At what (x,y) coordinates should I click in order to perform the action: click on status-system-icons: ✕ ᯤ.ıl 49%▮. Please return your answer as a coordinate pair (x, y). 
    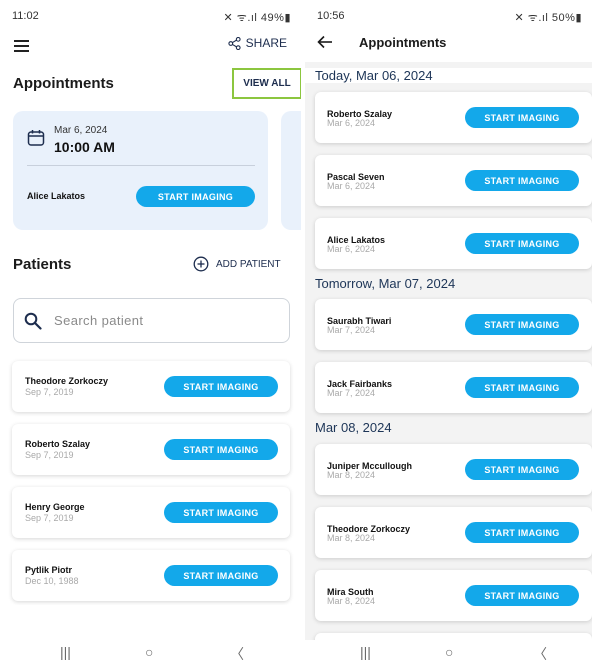
    Looking at the image, I should click on (257, 18).